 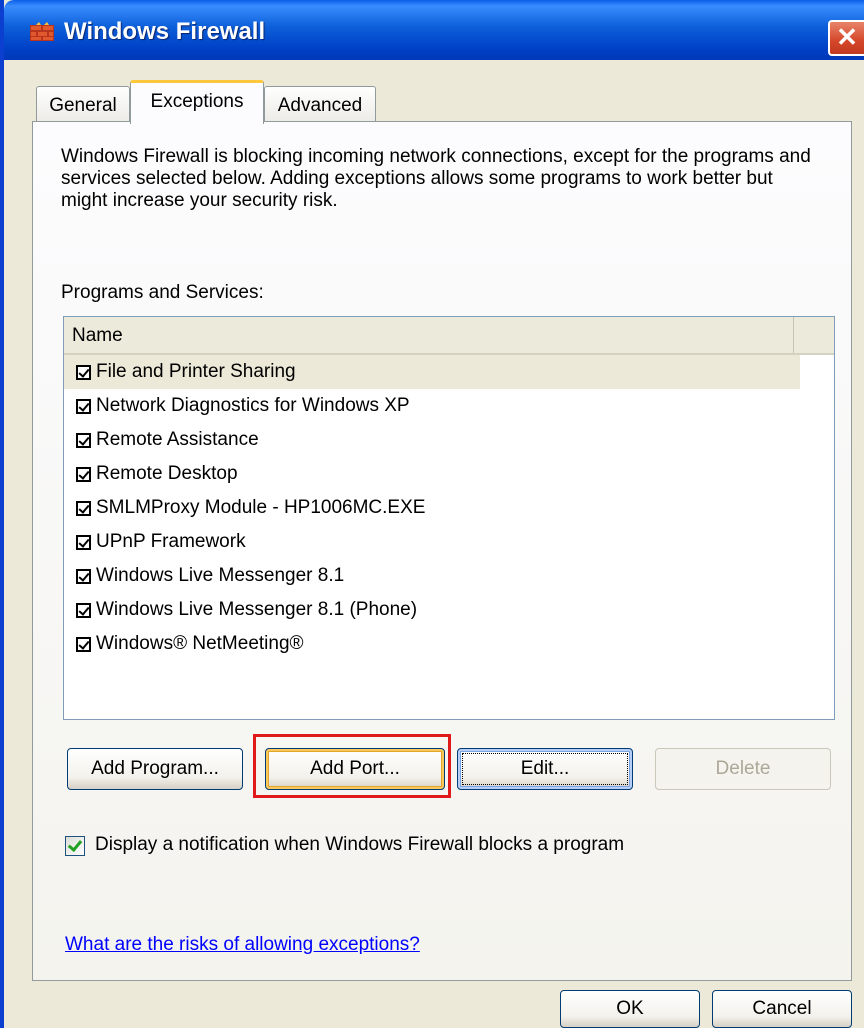 I want to click on cancel-button: Cancel, so click(x=782, y=1009).